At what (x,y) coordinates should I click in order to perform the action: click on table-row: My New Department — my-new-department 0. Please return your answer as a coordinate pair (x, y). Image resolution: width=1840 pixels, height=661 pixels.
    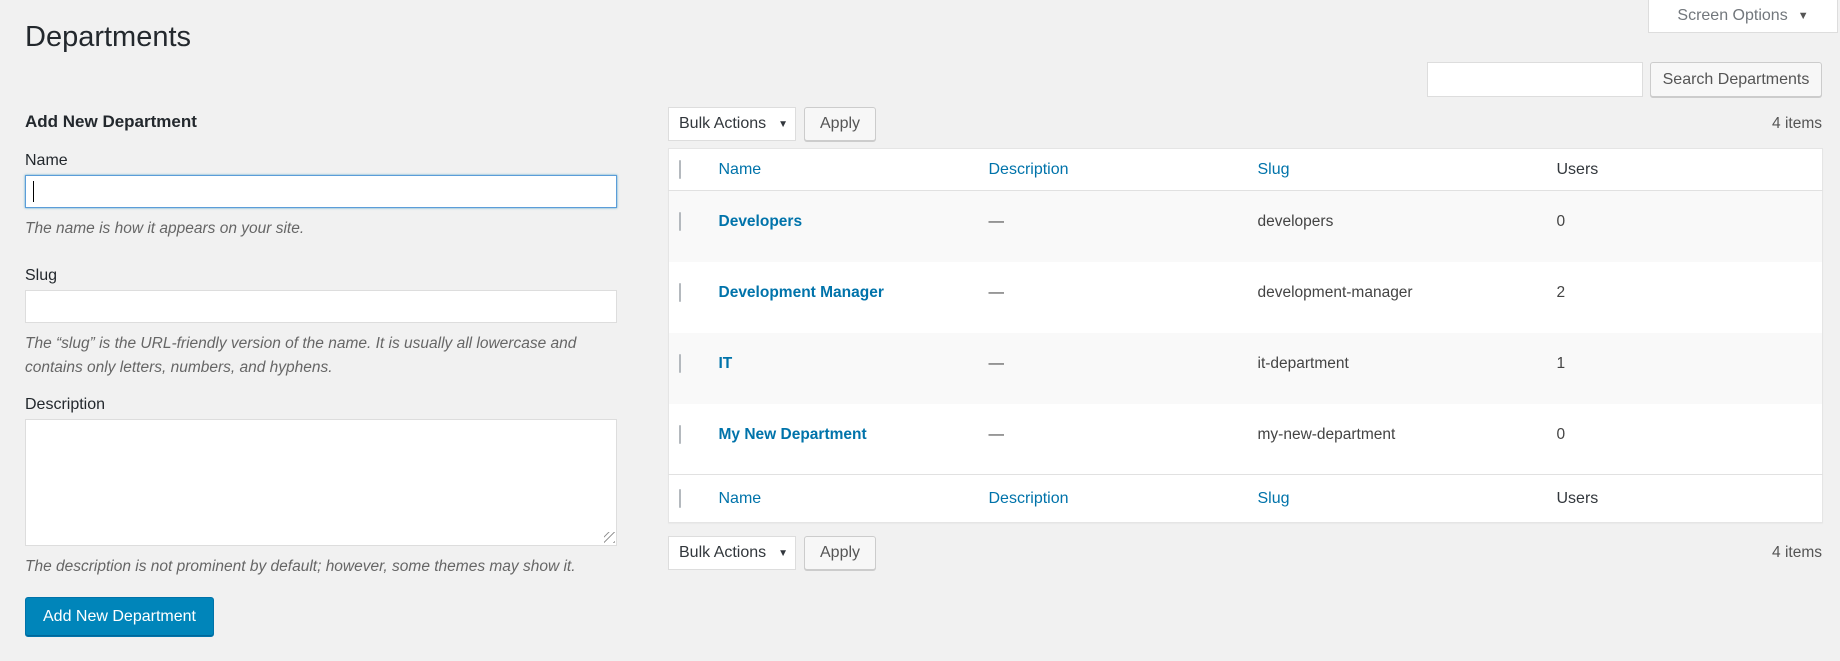
    Looking at the image, I should click on (1246, 439).